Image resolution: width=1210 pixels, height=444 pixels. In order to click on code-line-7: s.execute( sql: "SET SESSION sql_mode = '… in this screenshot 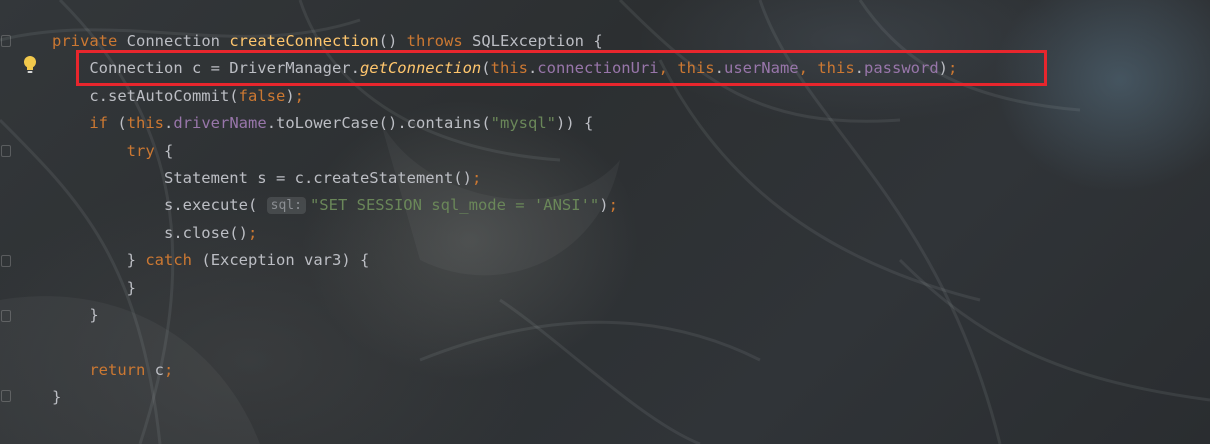, I will do `click(504, 205)`.